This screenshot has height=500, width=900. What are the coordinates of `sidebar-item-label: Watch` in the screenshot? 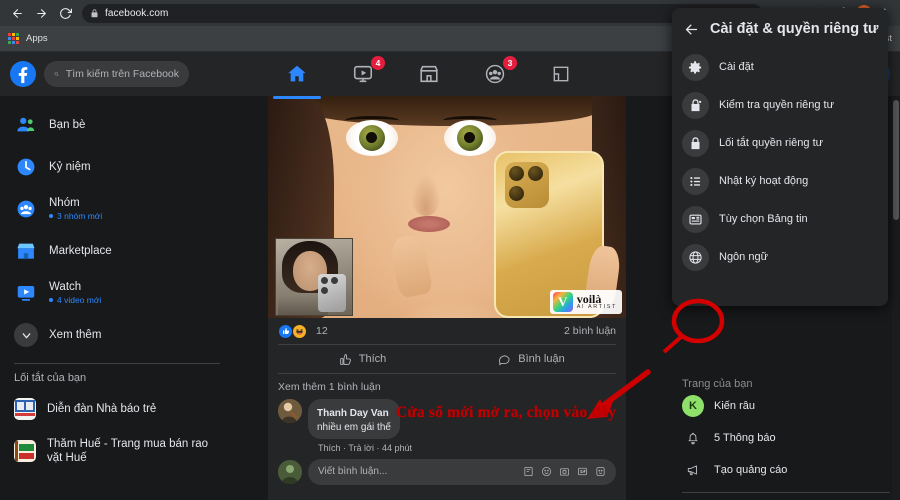 It's located at (65, 287).